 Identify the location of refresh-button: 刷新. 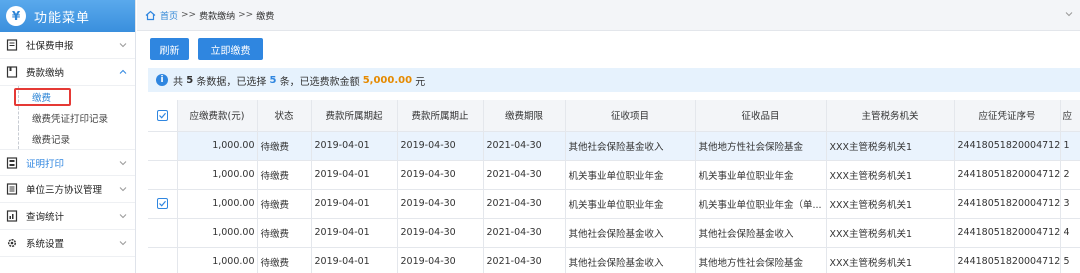
(169, 49).